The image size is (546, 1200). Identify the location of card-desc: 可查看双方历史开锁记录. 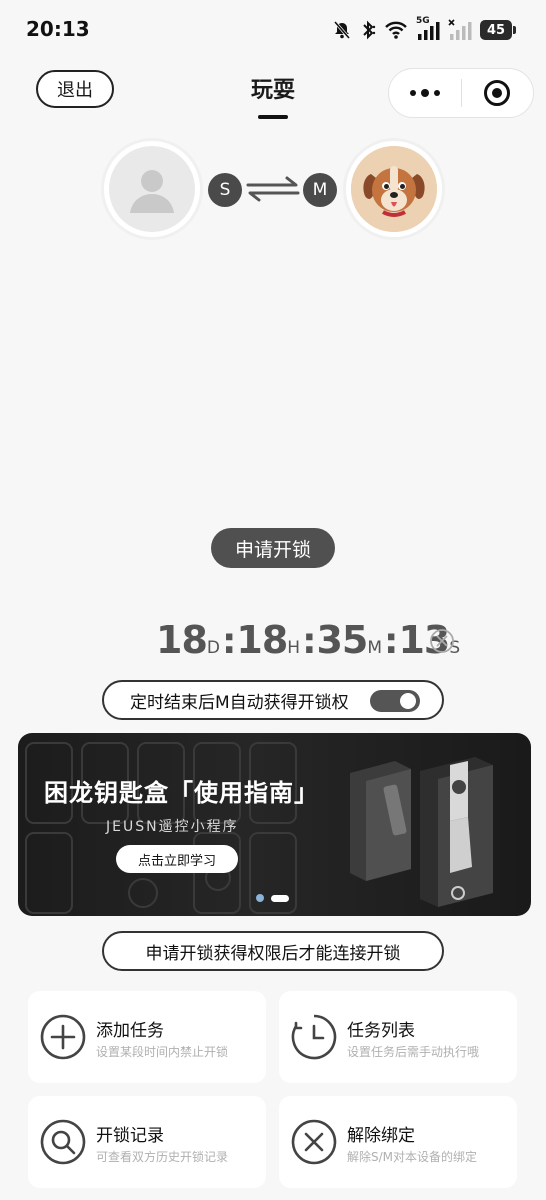
(162, 1157).